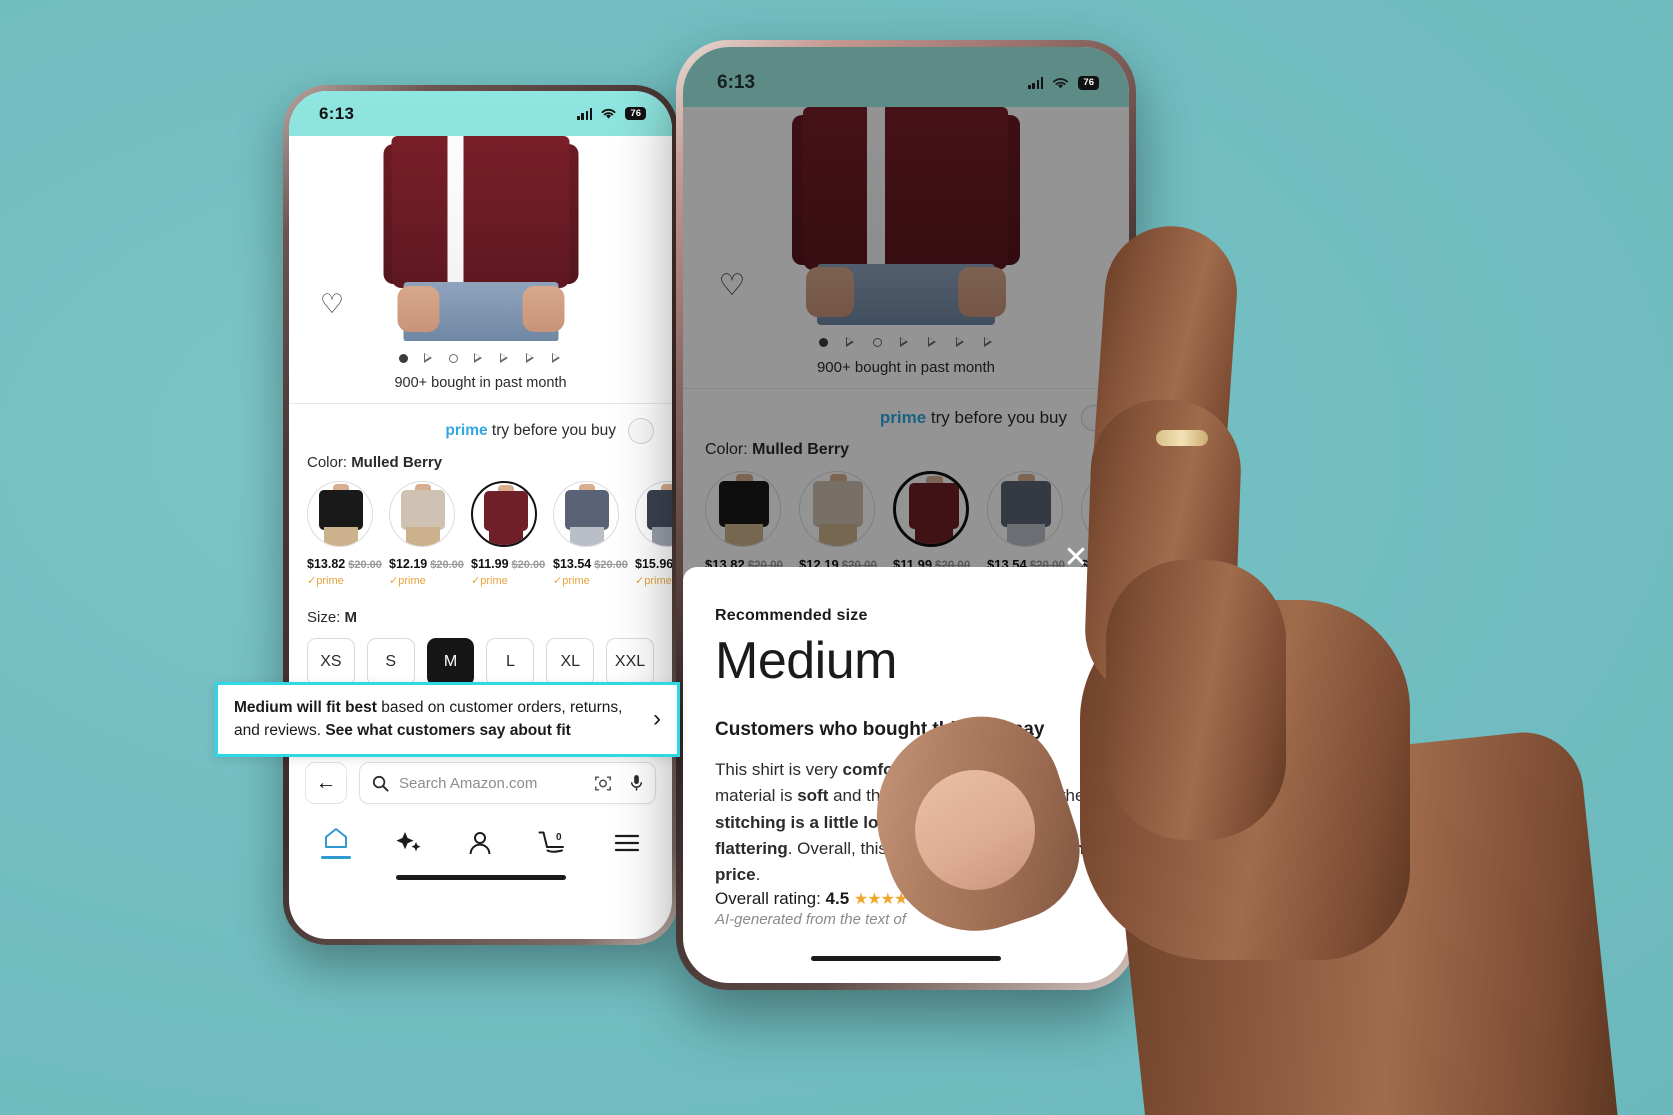  What do you see at coordinates (636, 783) in the screenshot?
I see `microphone-icon` at bounding box center [636, 783].